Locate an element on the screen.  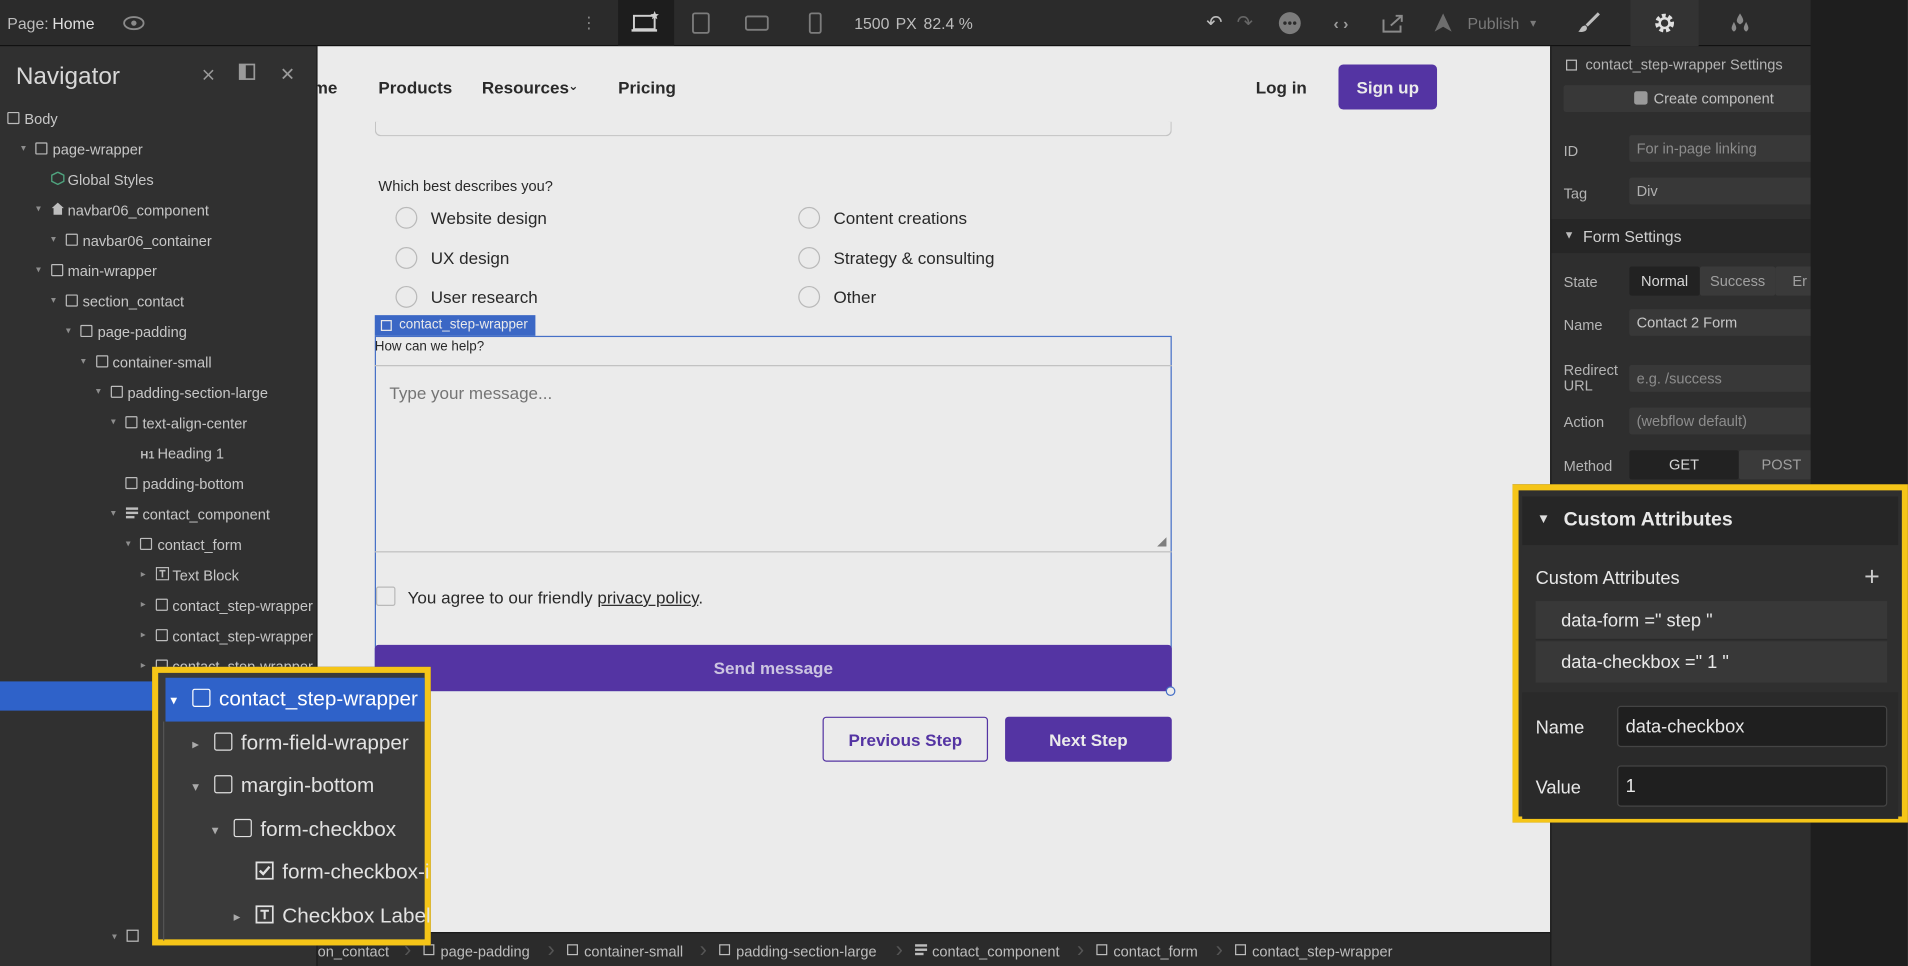
breadcrumb-item: contact_form is located at coordinates (1147, 951).